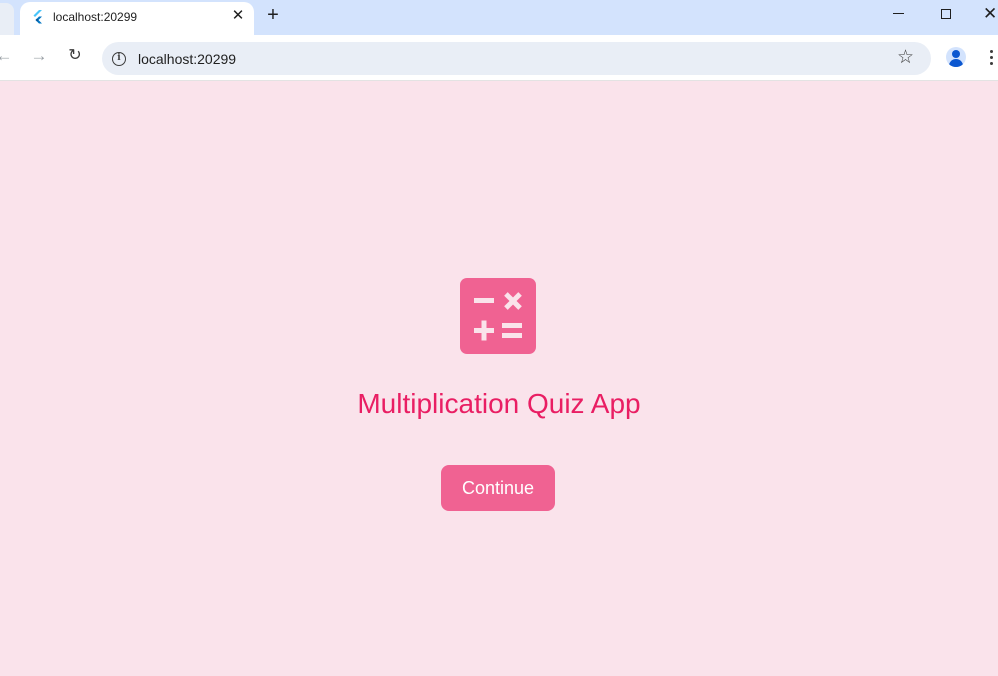 This screenshot has height=676, width=998. What do you see at coordinates (956, 57) in the screenshot?
I see `profile-avatar-icon` at bounding box center [956, 57].